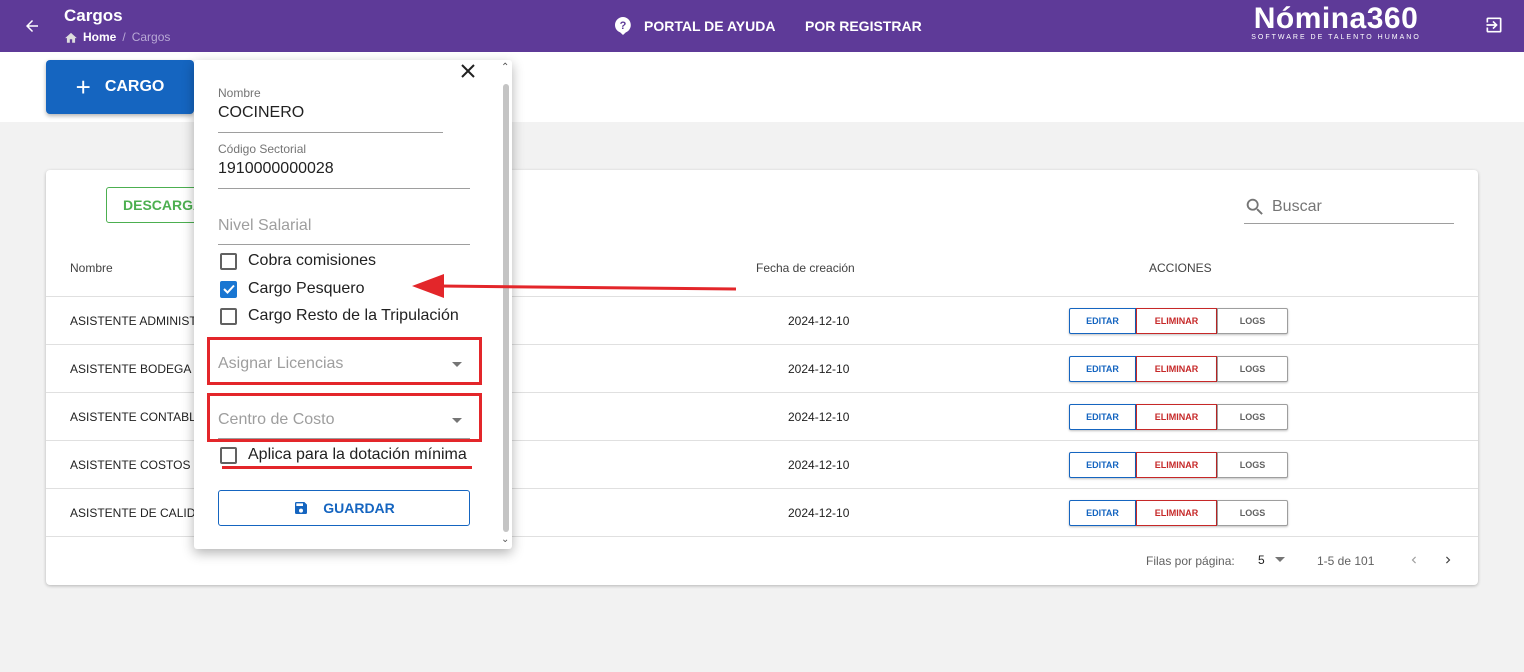  I want to click on row-name: ASISTENTE DE CALID, so click(133, 513).